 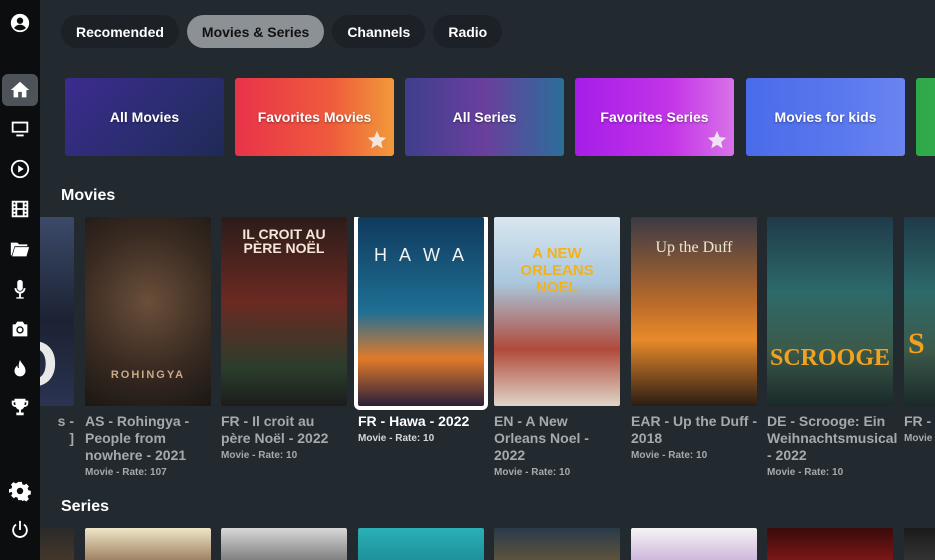 What do you see at coordinates (830, 358) in the screenshot?
I see `poster-text: SCROOGE` at bounding box center [830, 358].